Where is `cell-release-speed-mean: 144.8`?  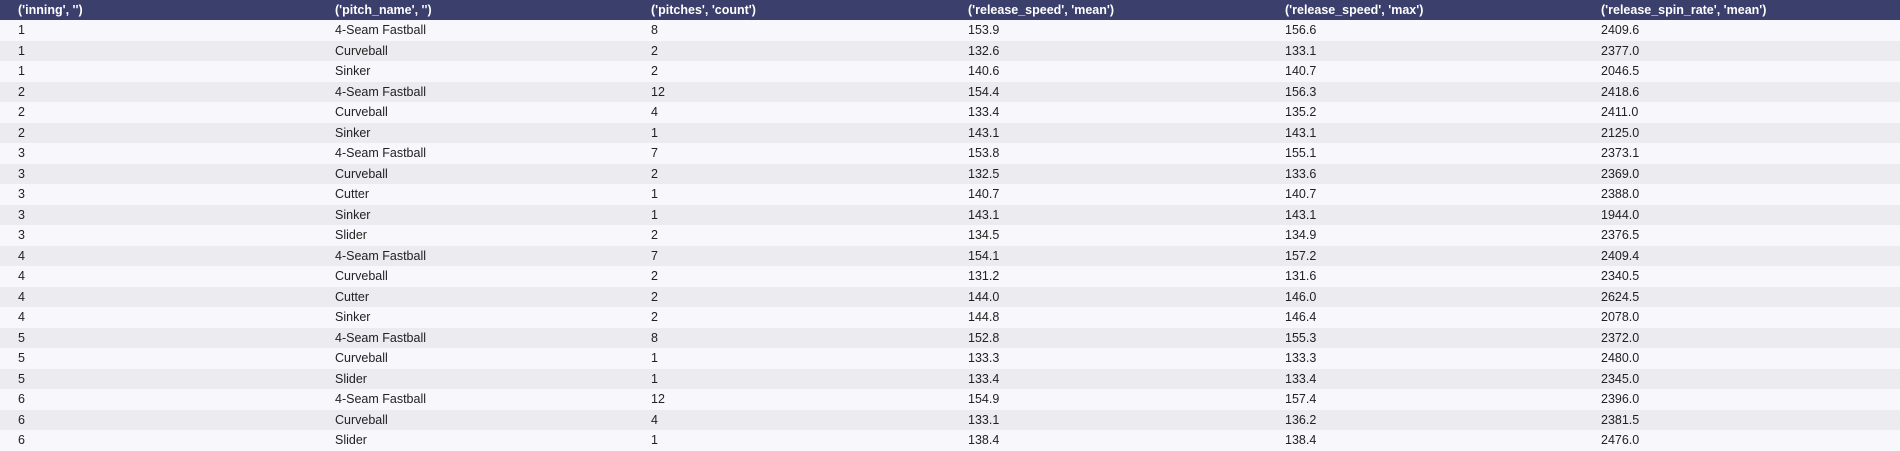
cell-release-speed-mean: 144.8 is located at coordinates (984, 317).